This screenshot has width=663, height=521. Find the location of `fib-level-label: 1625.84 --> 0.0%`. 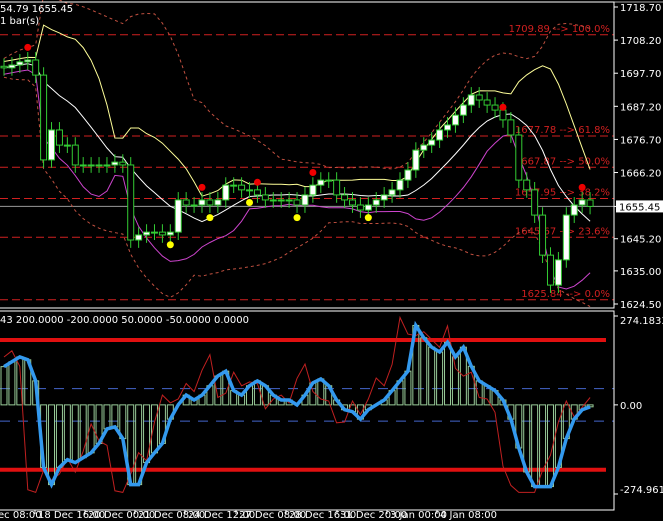

fib-level-label: 1625.84 --> 0.0% is located at coordinates (565, 294).